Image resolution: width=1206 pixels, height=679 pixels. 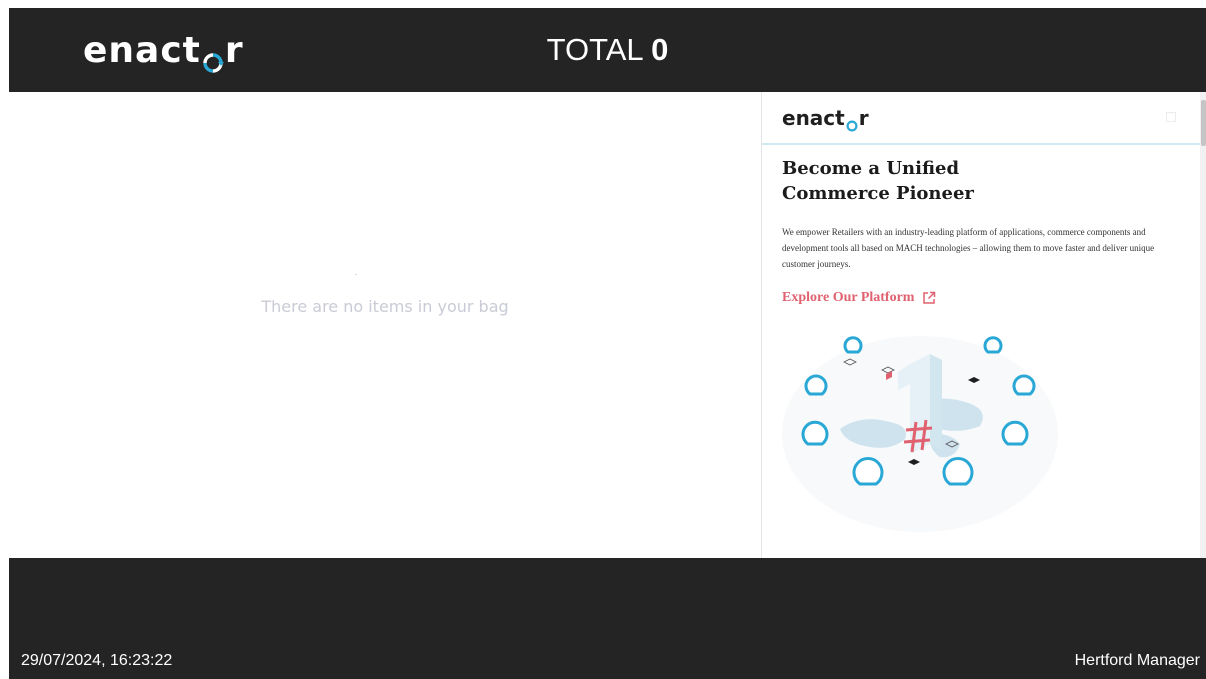 I want to click on promo-title-line1: Become a Unified, so click(x=871, y=168).